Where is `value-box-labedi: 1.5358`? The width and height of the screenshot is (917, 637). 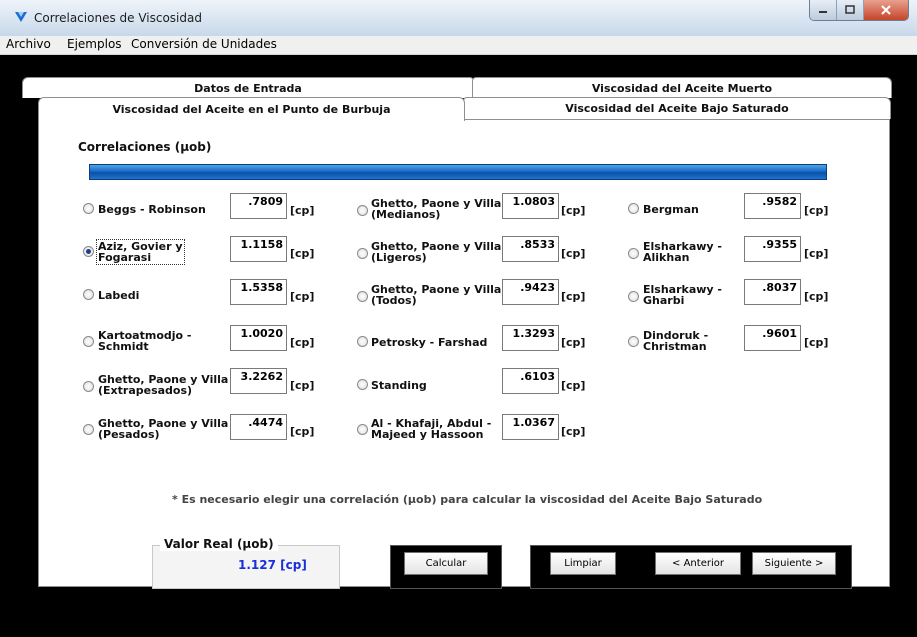 value-box-labedi: 1.5358 is located at coordinates (258, 292).